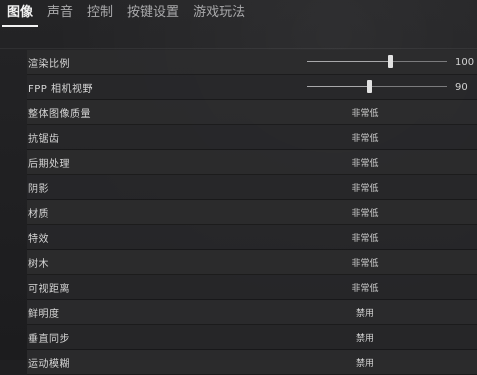  I want to click on setting-label: 特效, so click(38, 239).